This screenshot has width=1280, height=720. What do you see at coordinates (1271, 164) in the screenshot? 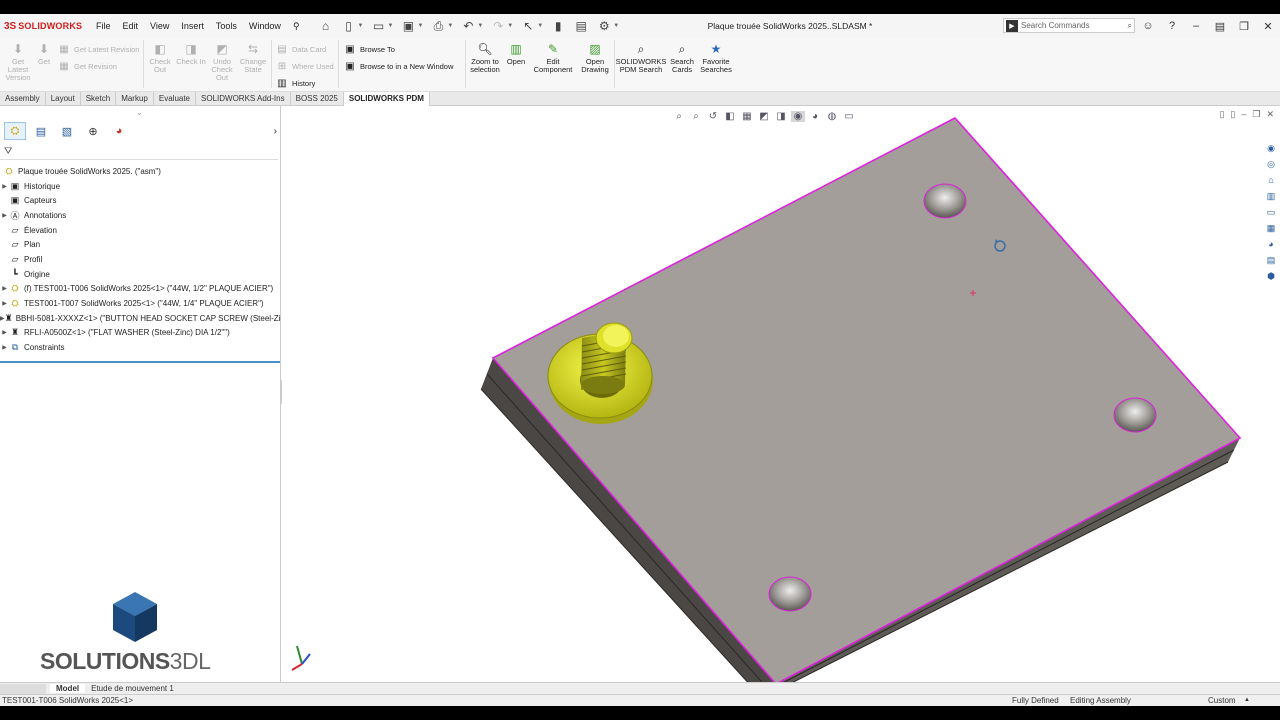
I see `3dexperience-icon: ◎` at bounding box center [1271, 164].